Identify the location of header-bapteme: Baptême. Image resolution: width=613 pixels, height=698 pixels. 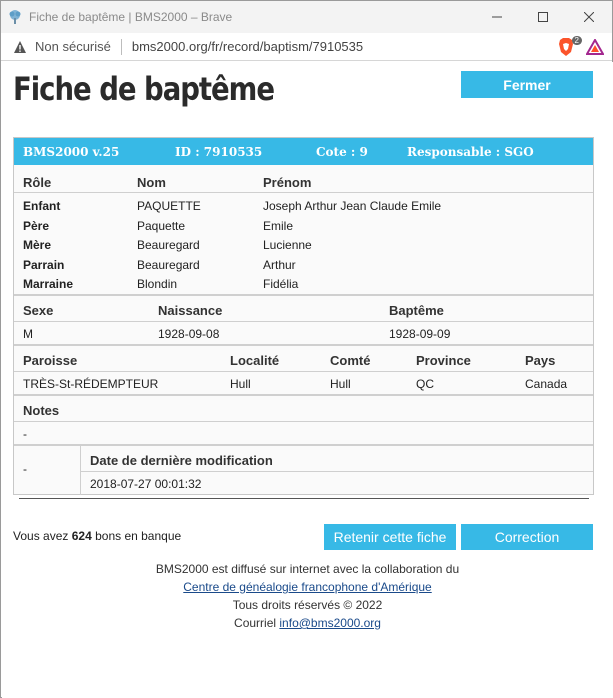
(416, 310).